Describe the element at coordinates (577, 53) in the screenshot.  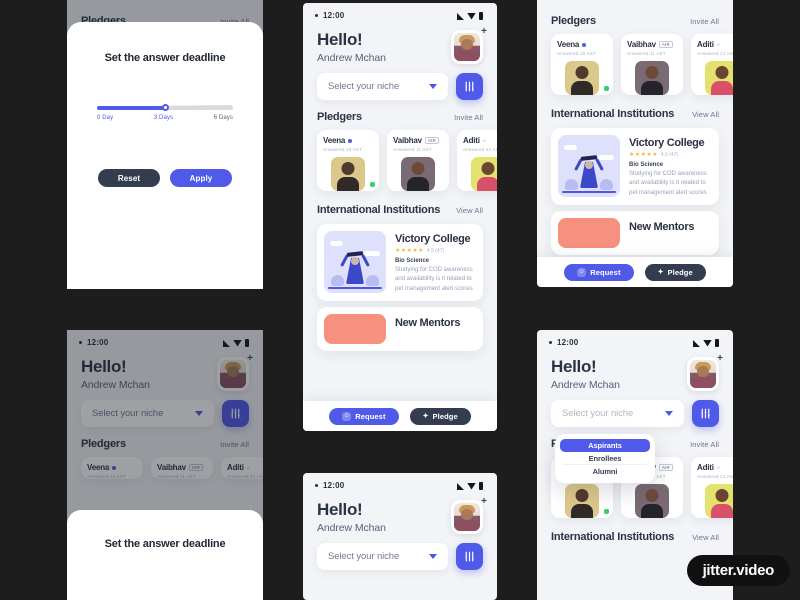
I see `pledger-sub: Answered 15 AST` at that location.